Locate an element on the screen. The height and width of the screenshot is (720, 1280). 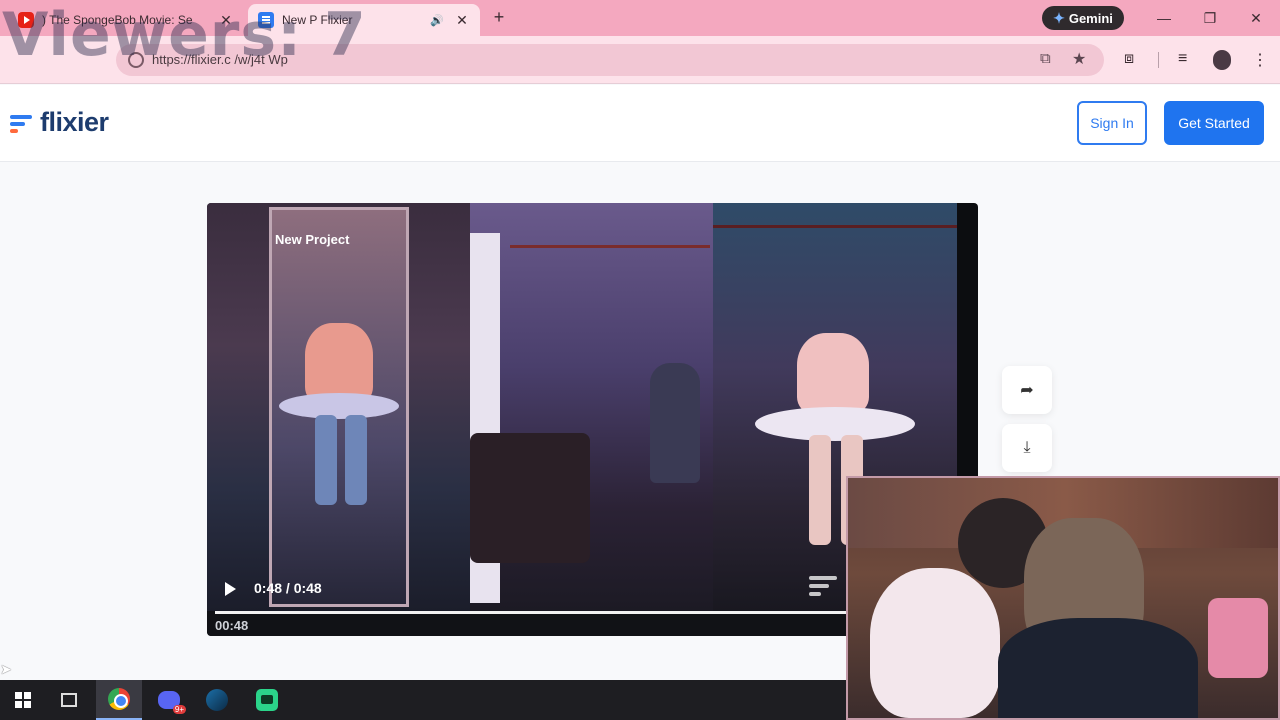
gemini-button: ✦ Gemini is located at coordinates (1083, 18).